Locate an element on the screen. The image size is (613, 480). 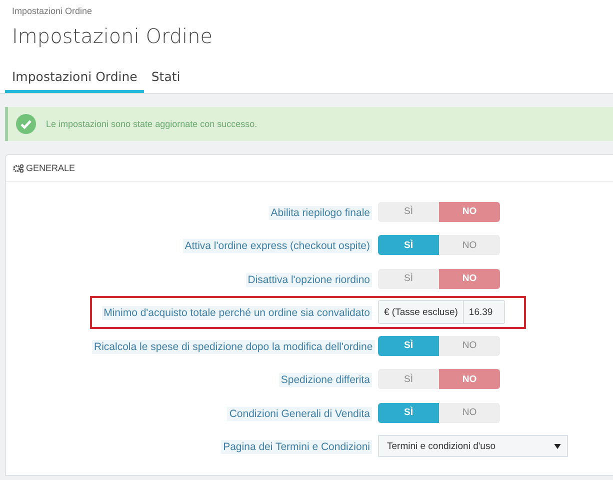
field-label: Spedizione differita is located at coordinates (325, 380).